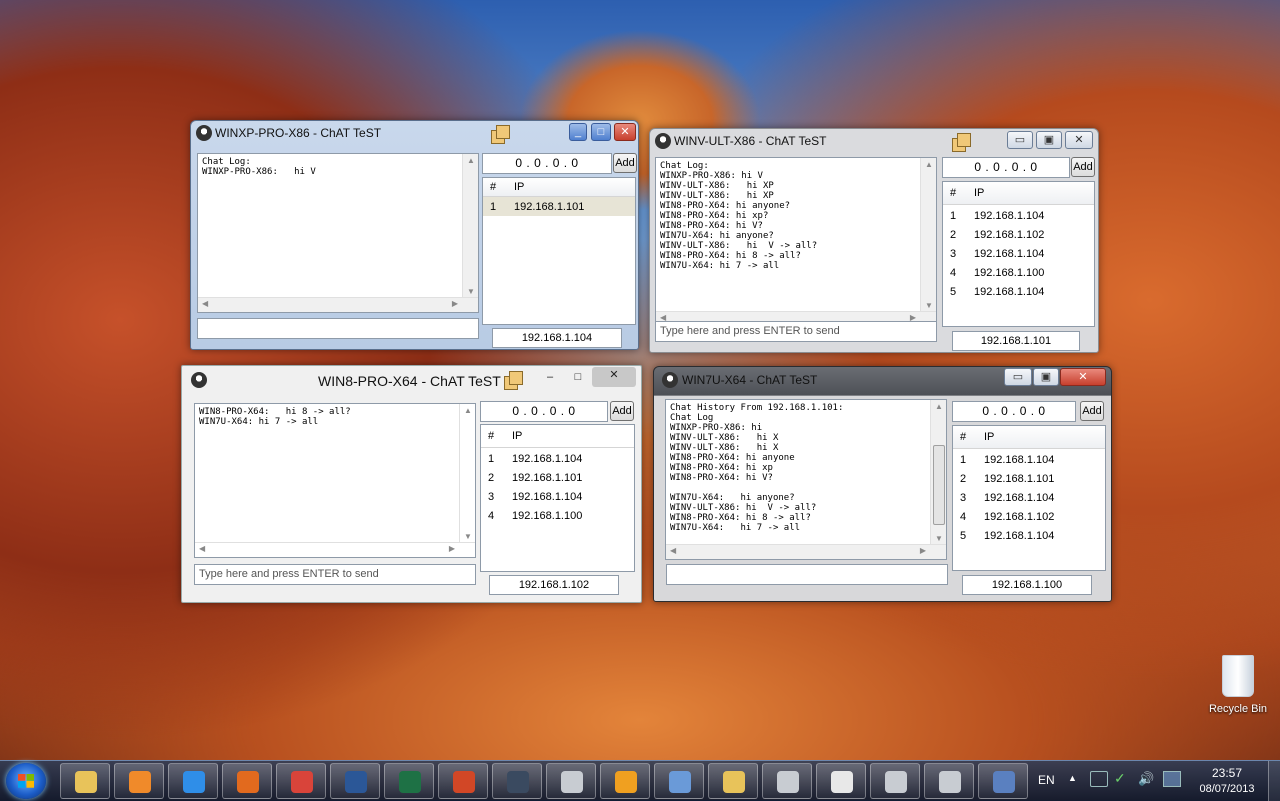 The height and width of the screenshot is (801, 1280). I want to click on chat-log: Chat Log: WINXP-PRO-X86: hi V ▲ ▼ ◀ ▶, so click(338, 233).